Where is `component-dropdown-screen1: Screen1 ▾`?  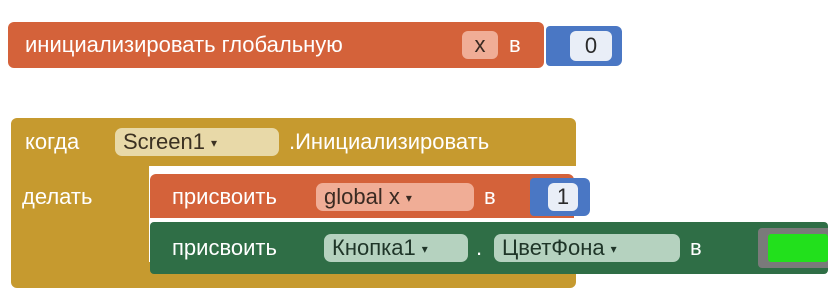 component-dropdown-screen1: Screen1 ▾ is located at coordinates (197, 142).